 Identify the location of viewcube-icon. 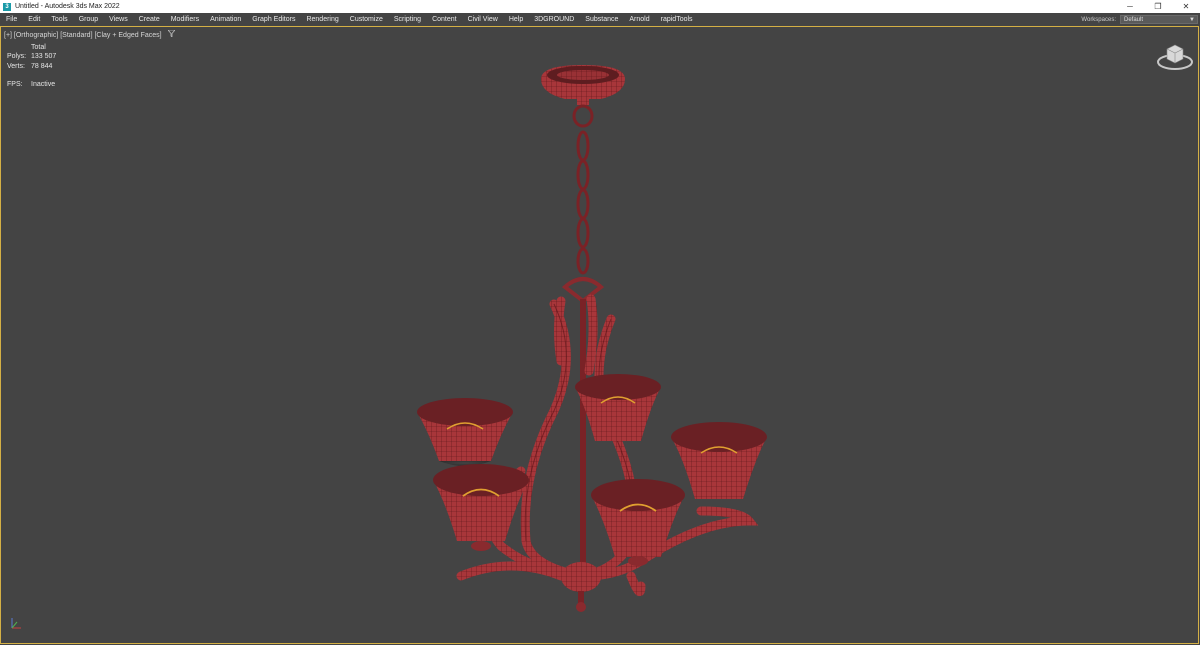
(1175, 59).